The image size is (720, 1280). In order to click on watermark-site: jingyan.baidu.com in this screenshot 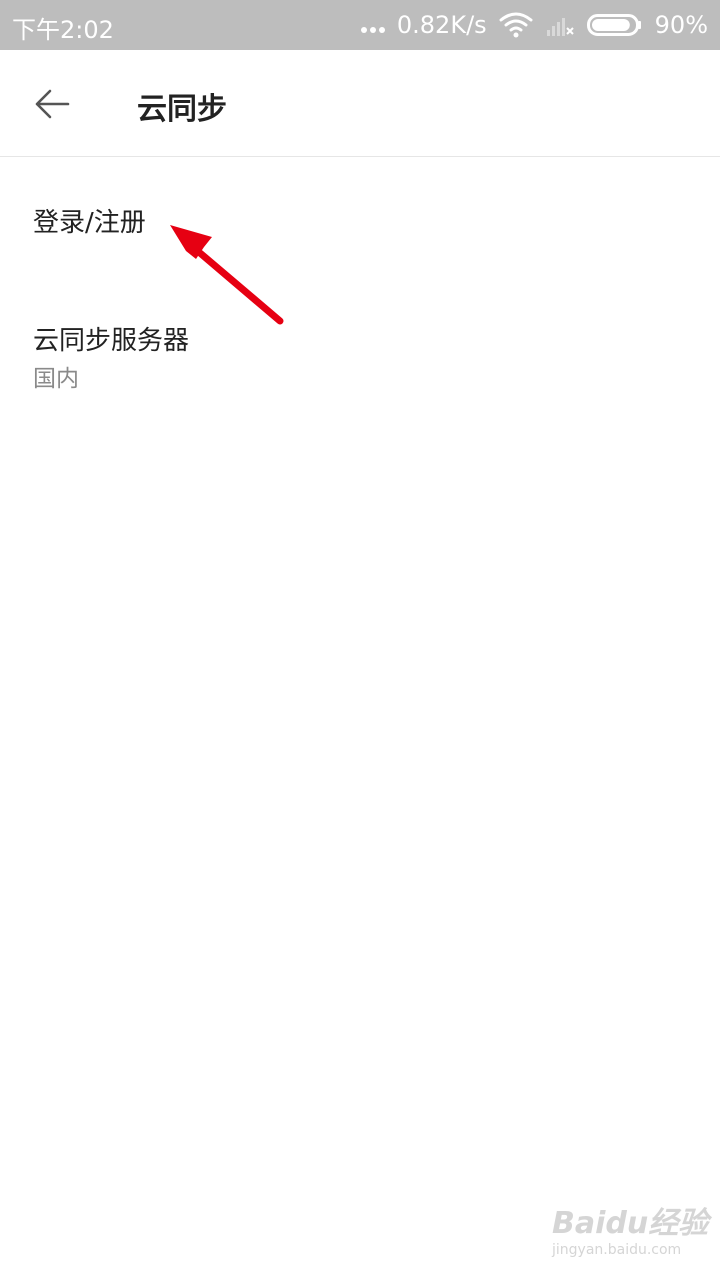, I will do `click(617, 1250)`.